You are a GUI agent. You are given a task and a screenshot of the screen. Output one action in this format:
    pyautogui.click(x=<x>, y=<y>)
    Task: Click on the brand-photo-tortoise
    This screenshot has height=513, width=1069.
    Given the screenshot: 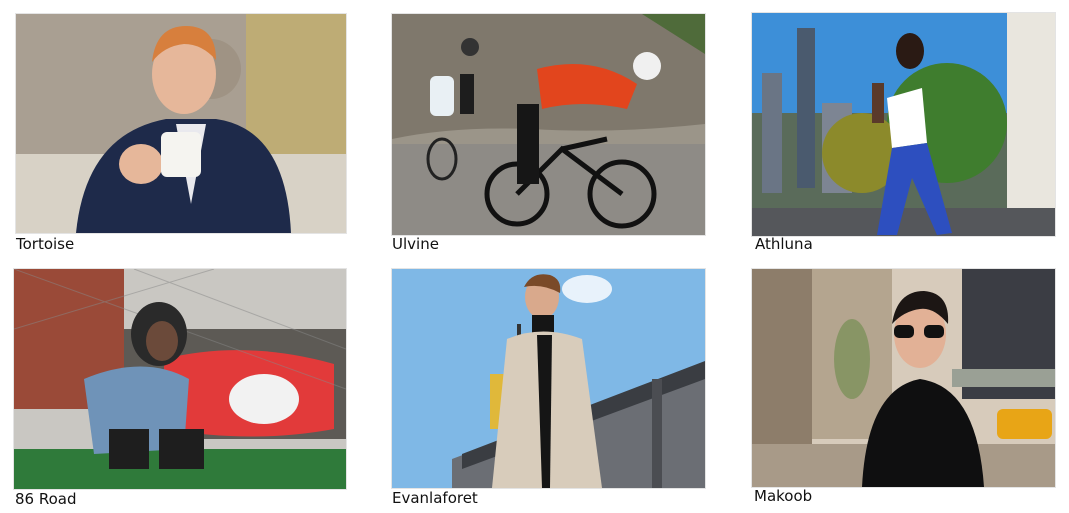 What is the action you would take?
    pyautogui.click(x=181, y=123)
    